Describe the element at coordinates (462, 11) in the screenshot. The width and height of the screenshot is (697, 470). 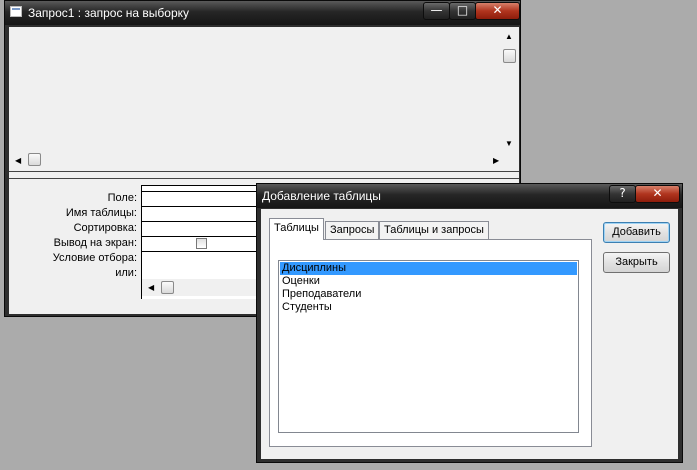
I see `maximize-button: □` at that location.